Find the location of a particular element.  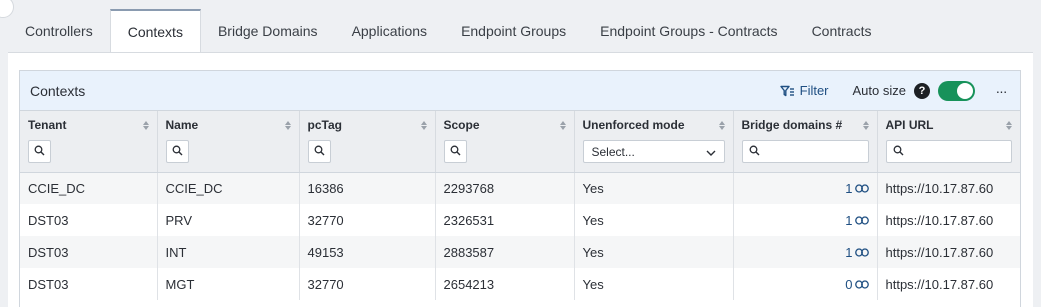

column-label: Tenant is located at coordinates (47, 125).